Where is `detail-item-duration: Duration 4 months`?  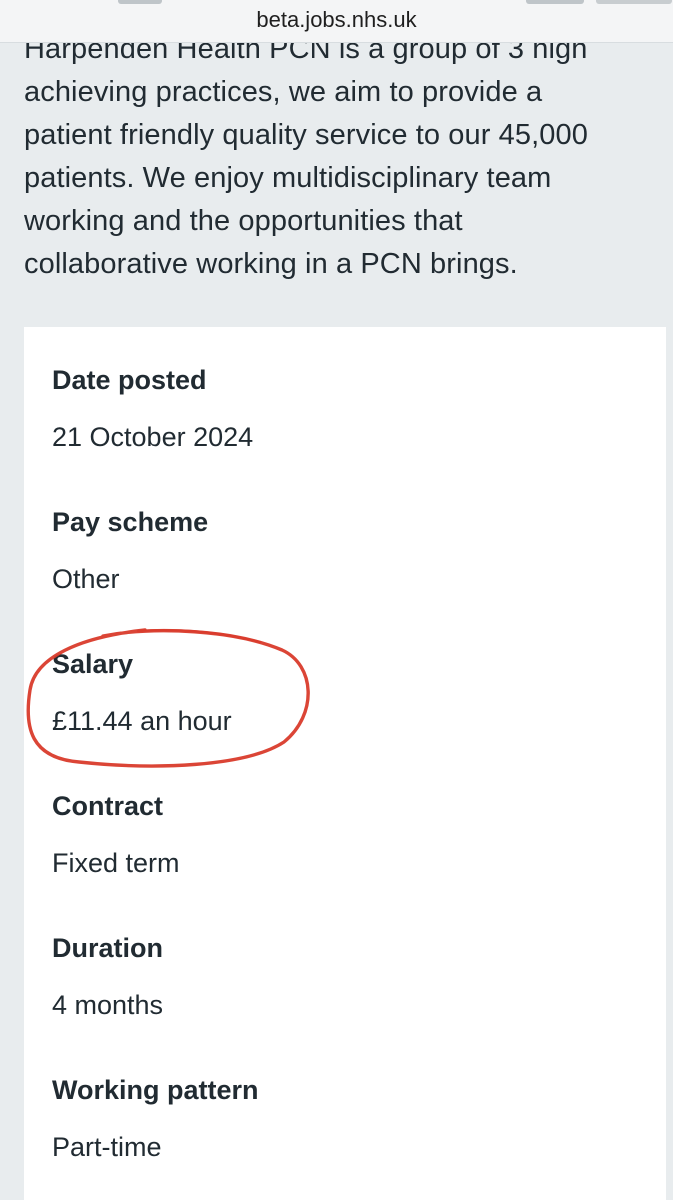 detail-item-duration: Duration 4 months is located at coordinates (332, 976).